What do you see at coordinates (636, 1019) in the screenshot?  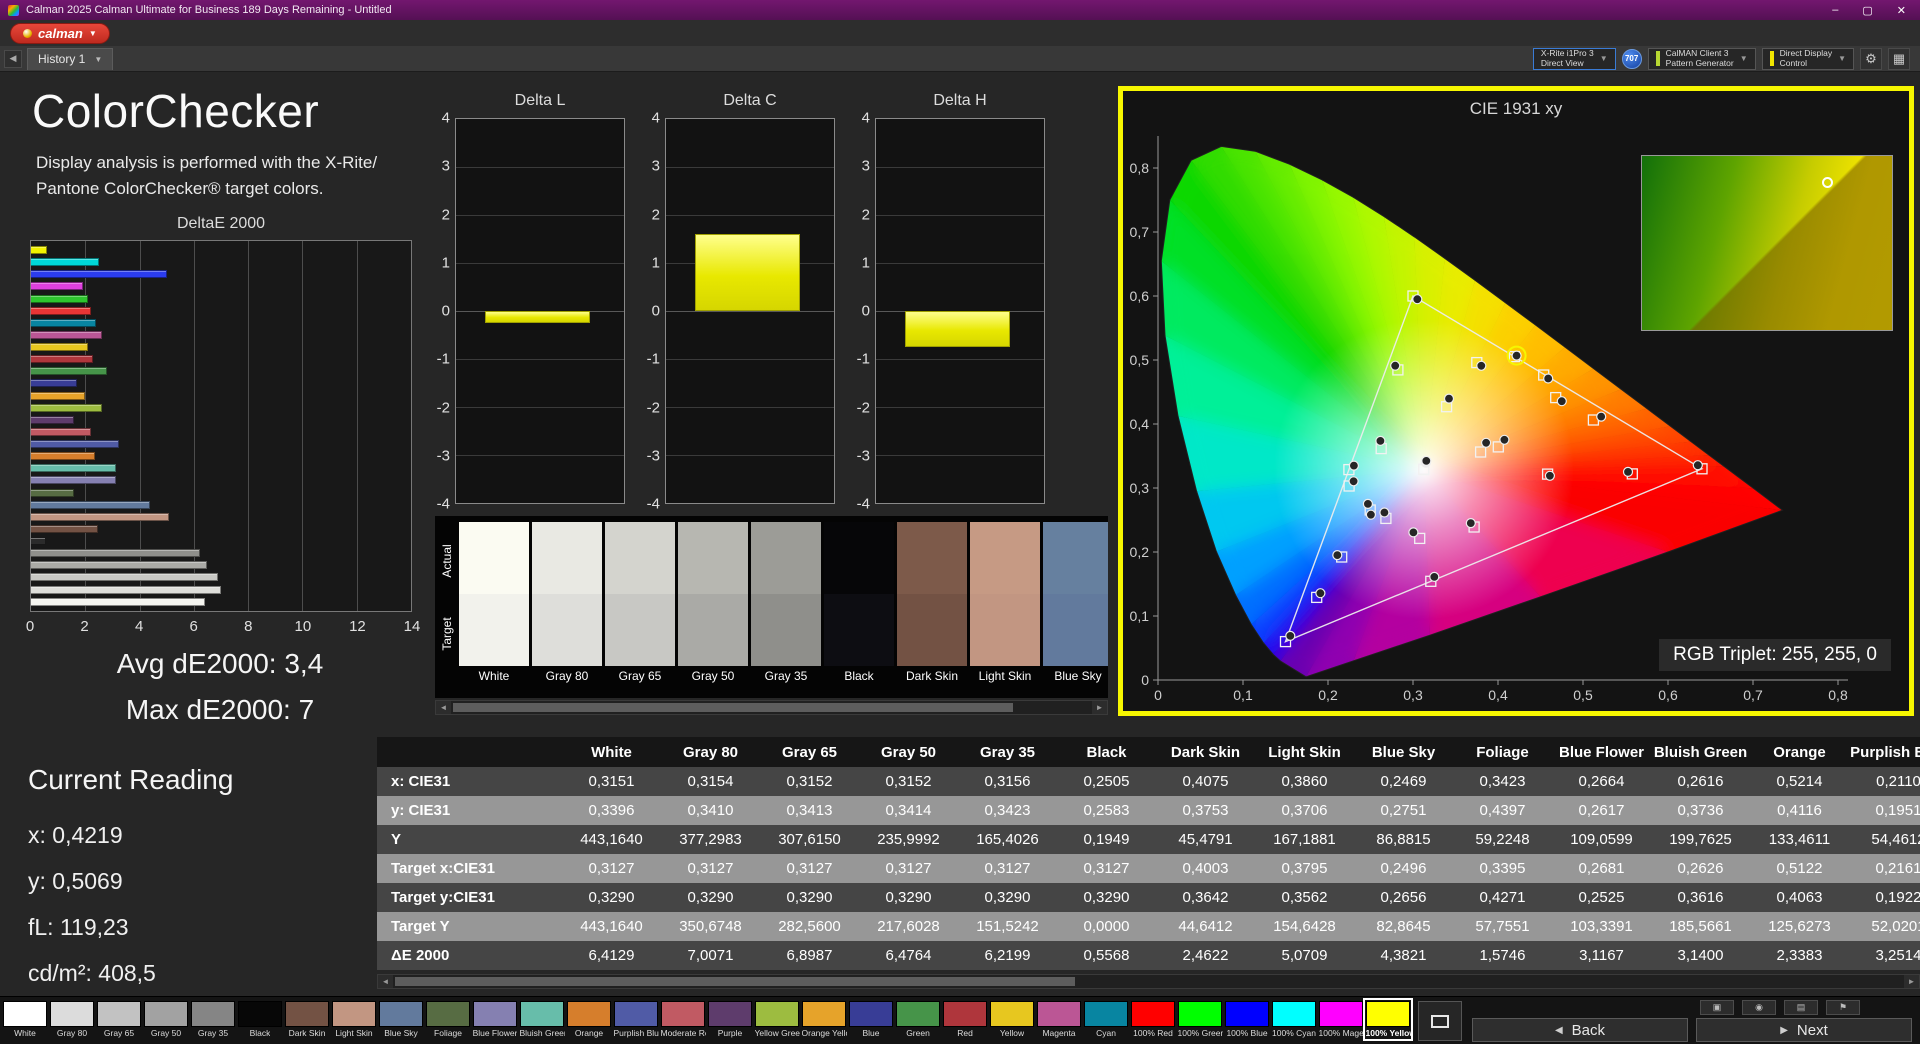 I see `pattern-swatch-purplish-blue: Purplish Blue` at bounding box center [636, 1019].